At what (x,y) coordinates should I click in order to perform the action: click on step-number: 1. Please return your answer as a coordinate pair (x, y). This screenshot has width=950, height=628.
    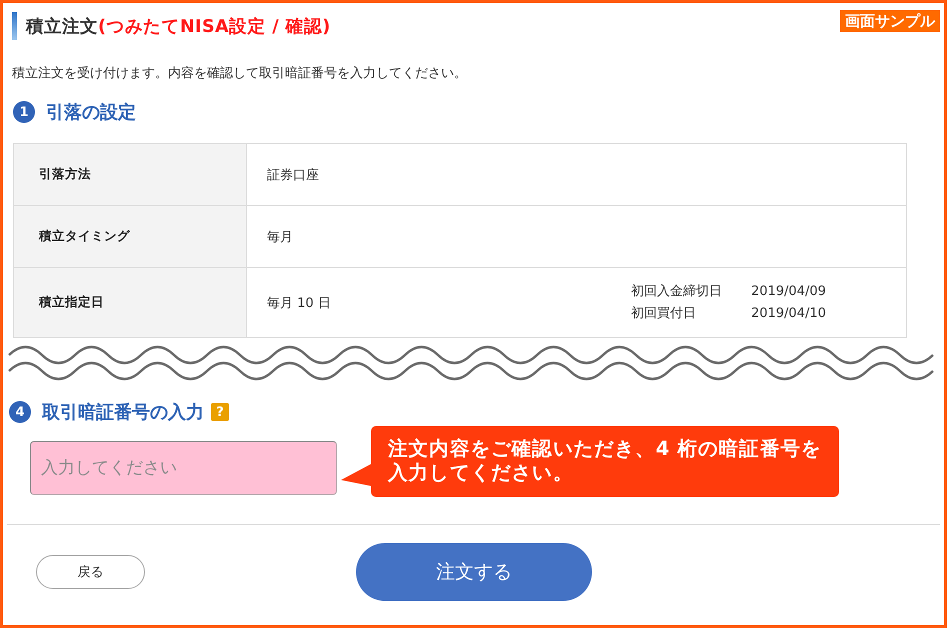
    Looking at the image, I should click on (24, 112).